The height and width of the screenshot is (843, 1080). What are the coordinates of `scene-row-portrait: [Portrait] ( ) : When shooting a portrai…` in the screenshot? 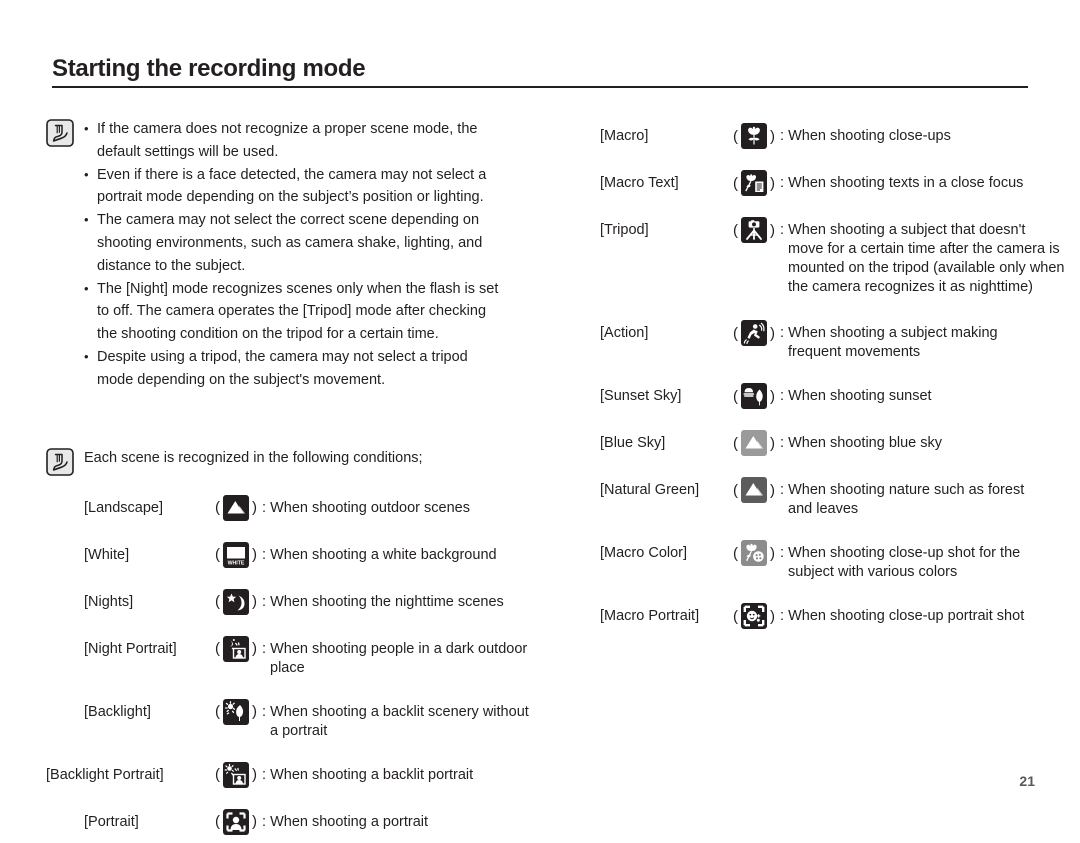 It's located at (315, 819).